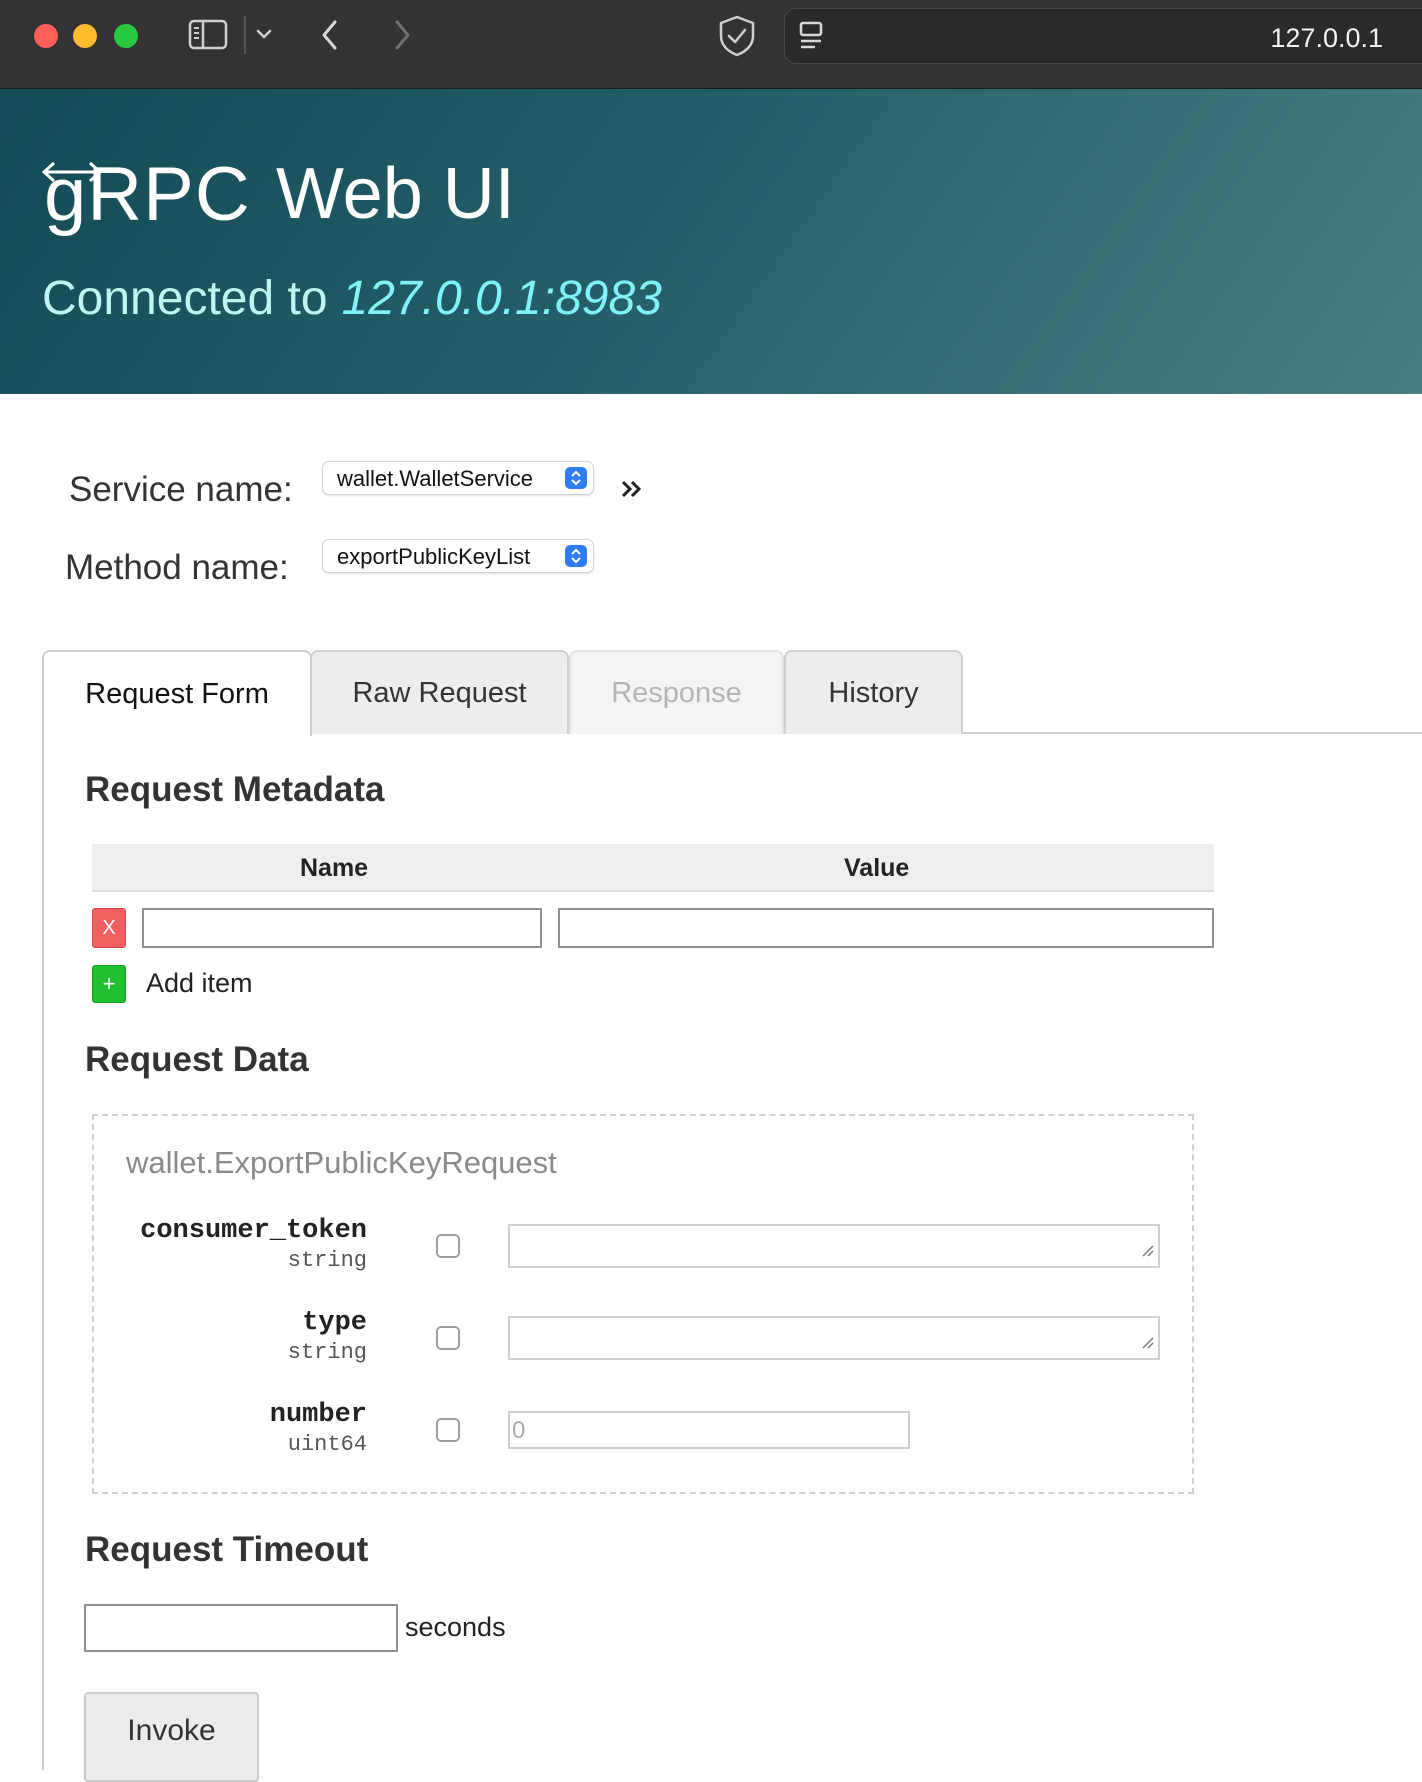 This screenshot has width=1422, height=1782. What do you see at coordinates (43, 1251) in the screenshot?
I see `panel-border` at bounding box center [43, 1251].